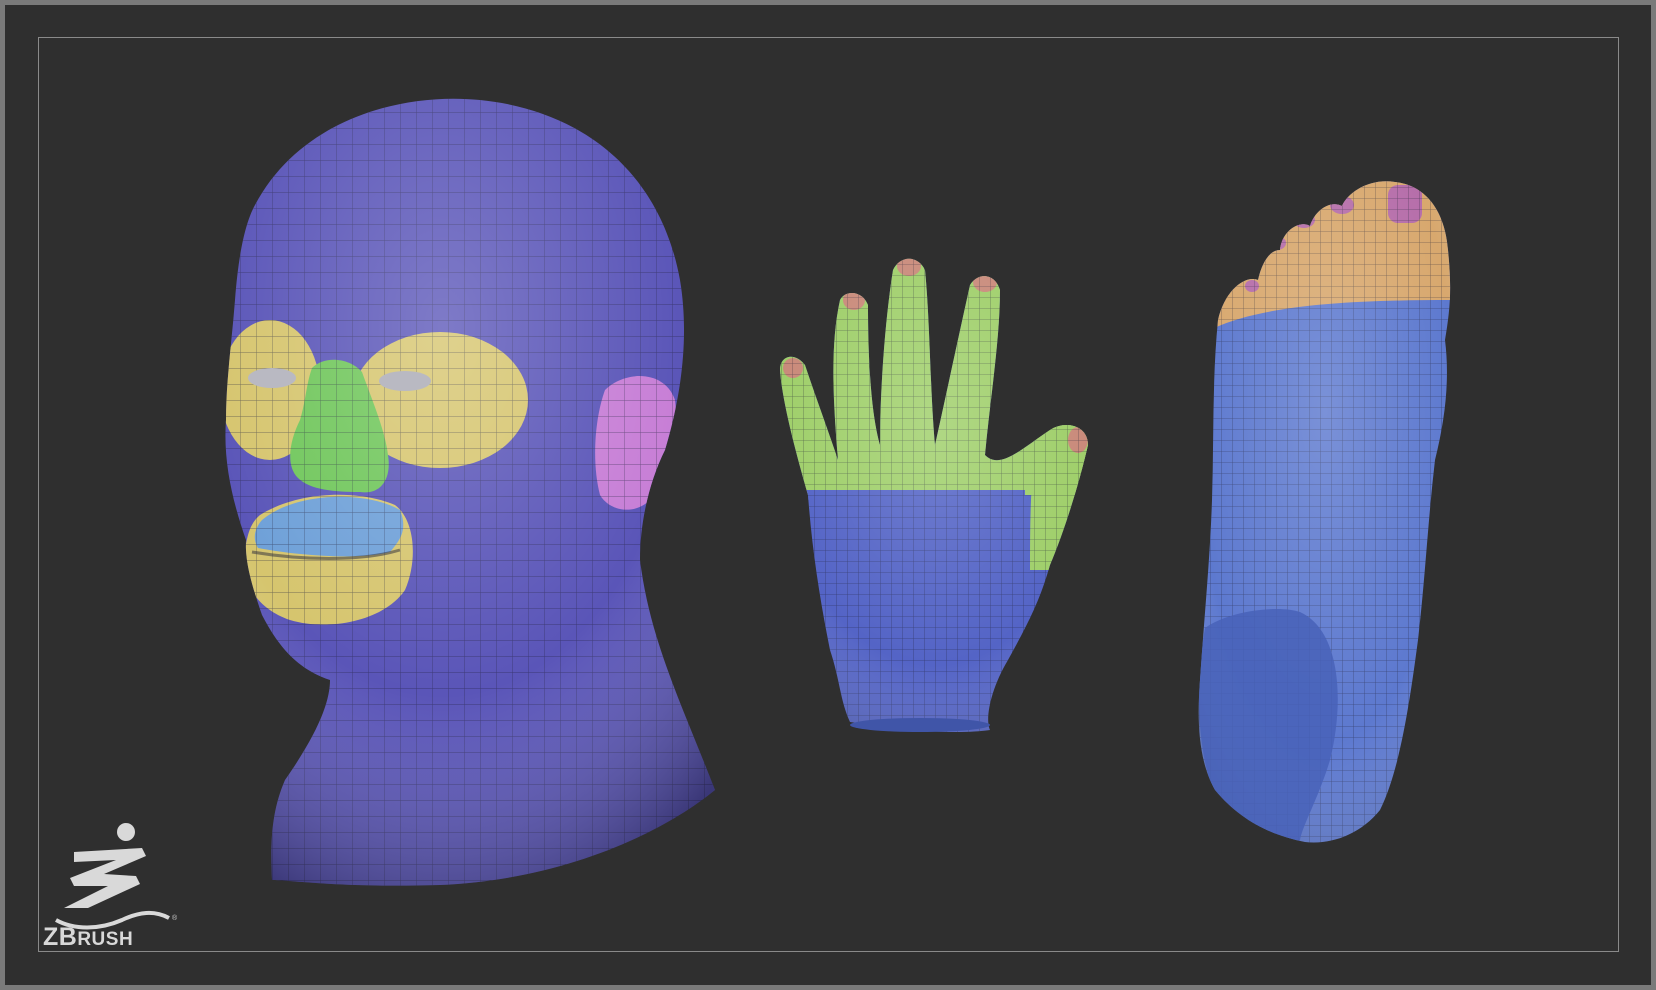 The width and height of the screenshot is (1656, 990). What do you see at coordinates (1325, 515) in the screenshot?
I see `foot-mesh-model` at bounding box center [1325, 515].